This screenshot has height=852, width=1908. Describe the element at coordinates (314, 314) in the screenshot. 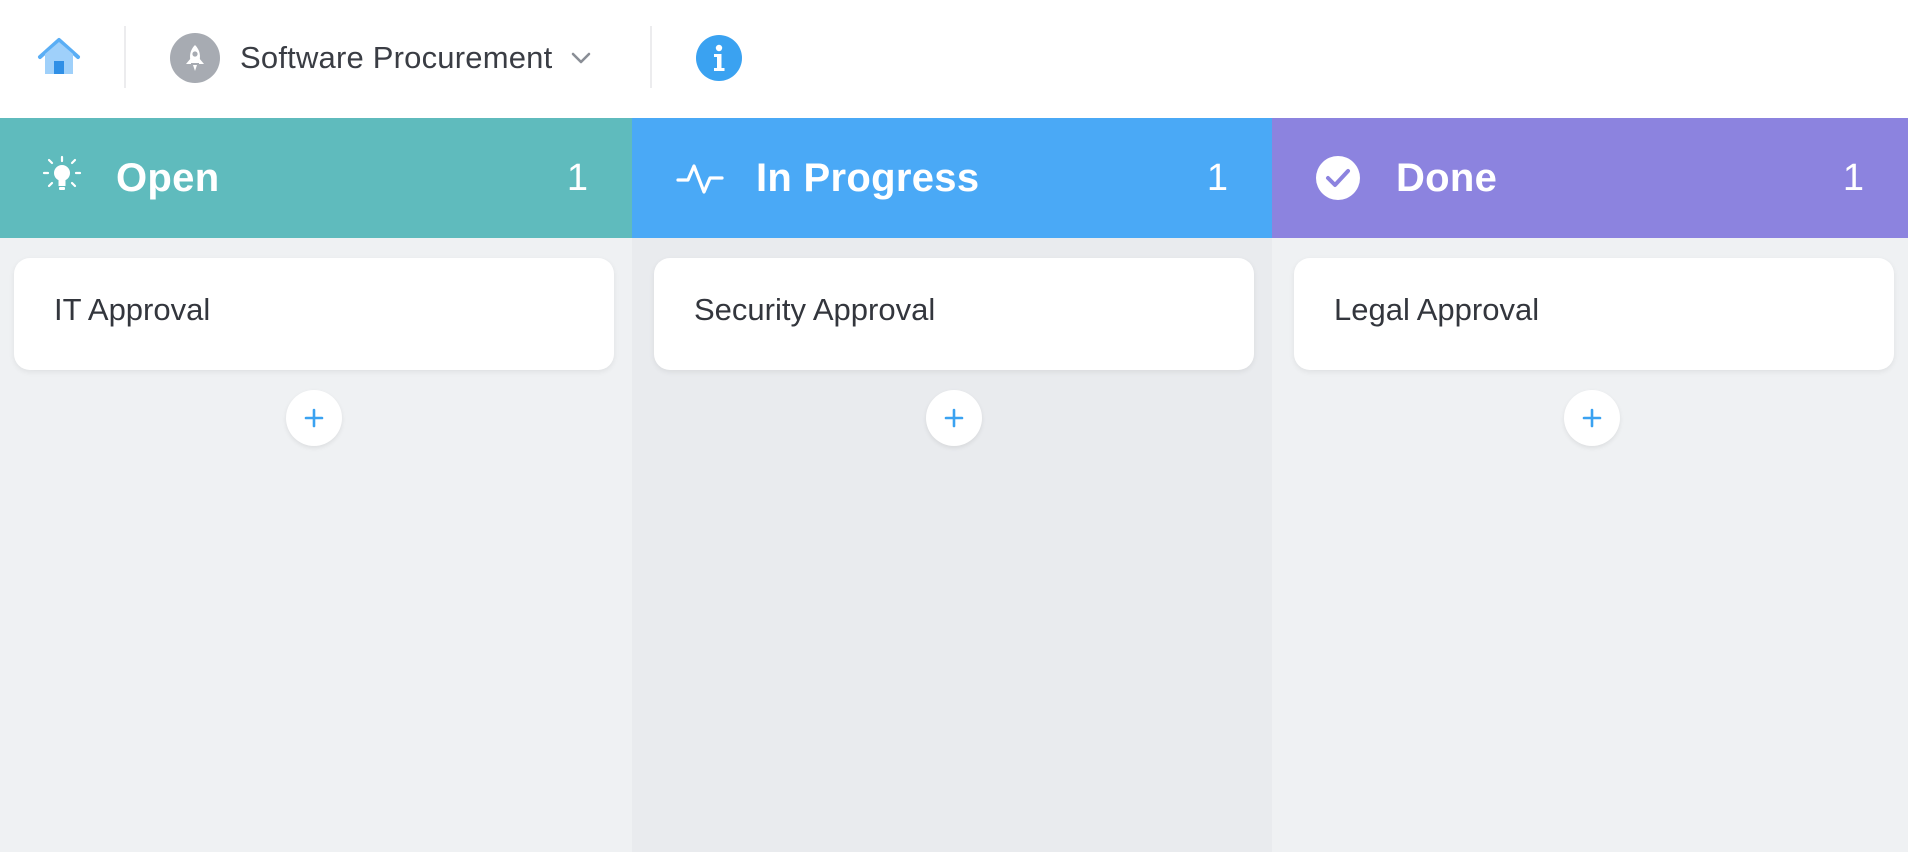

I see `task-card: IT Approval` at that location.